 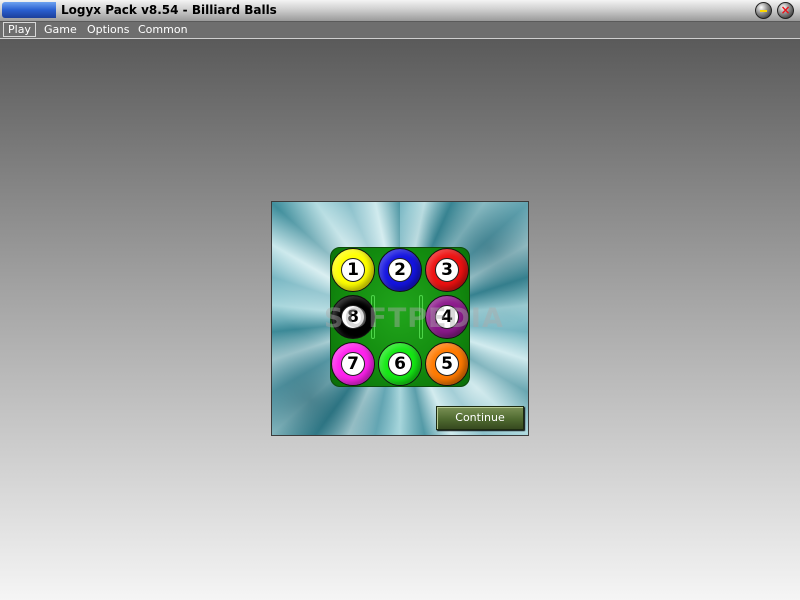 I want to click on ball-number: 1, so click(x=353, y=270).